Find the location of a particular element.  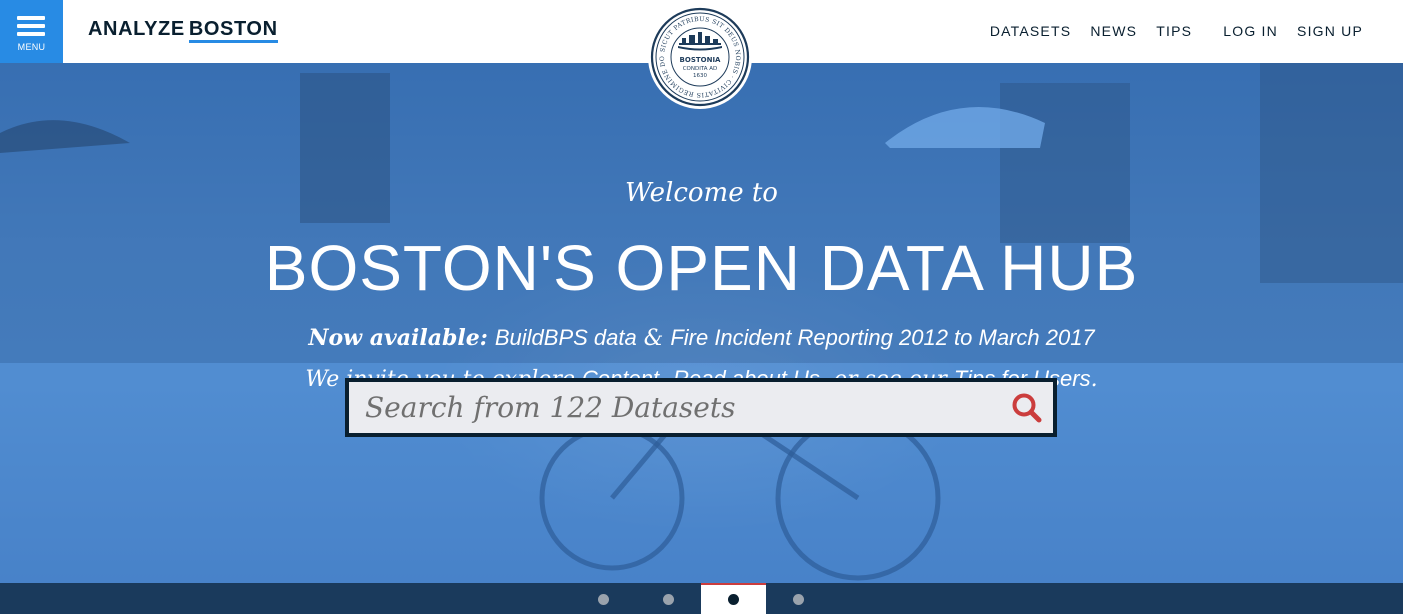

menu-label: MENU is located at coordinates (31, 47).